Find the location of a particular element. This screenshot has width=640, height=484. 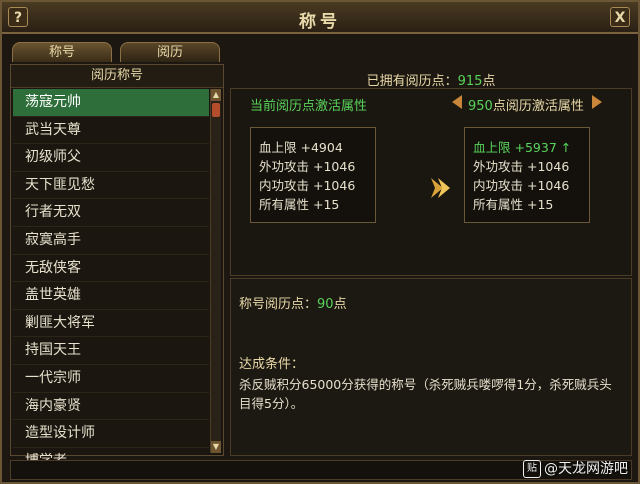

owned-unit: 点 is located at coordinates (489, 81).